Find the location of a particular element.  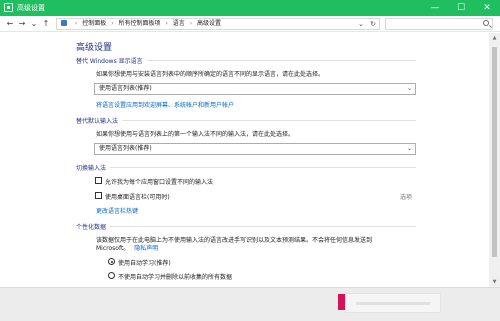

input-method-description: 如果你想使用与语言列表上的第一个输入法不同的输入法，请在此处选择。 is located at coordinates (195, 134).